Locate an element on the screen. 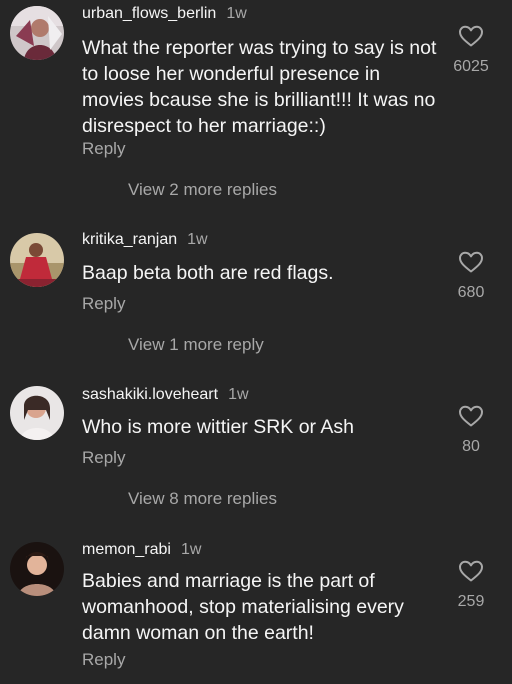 The image size is (512, 684). like-count: 6025 is located at coordinates (471, 66).